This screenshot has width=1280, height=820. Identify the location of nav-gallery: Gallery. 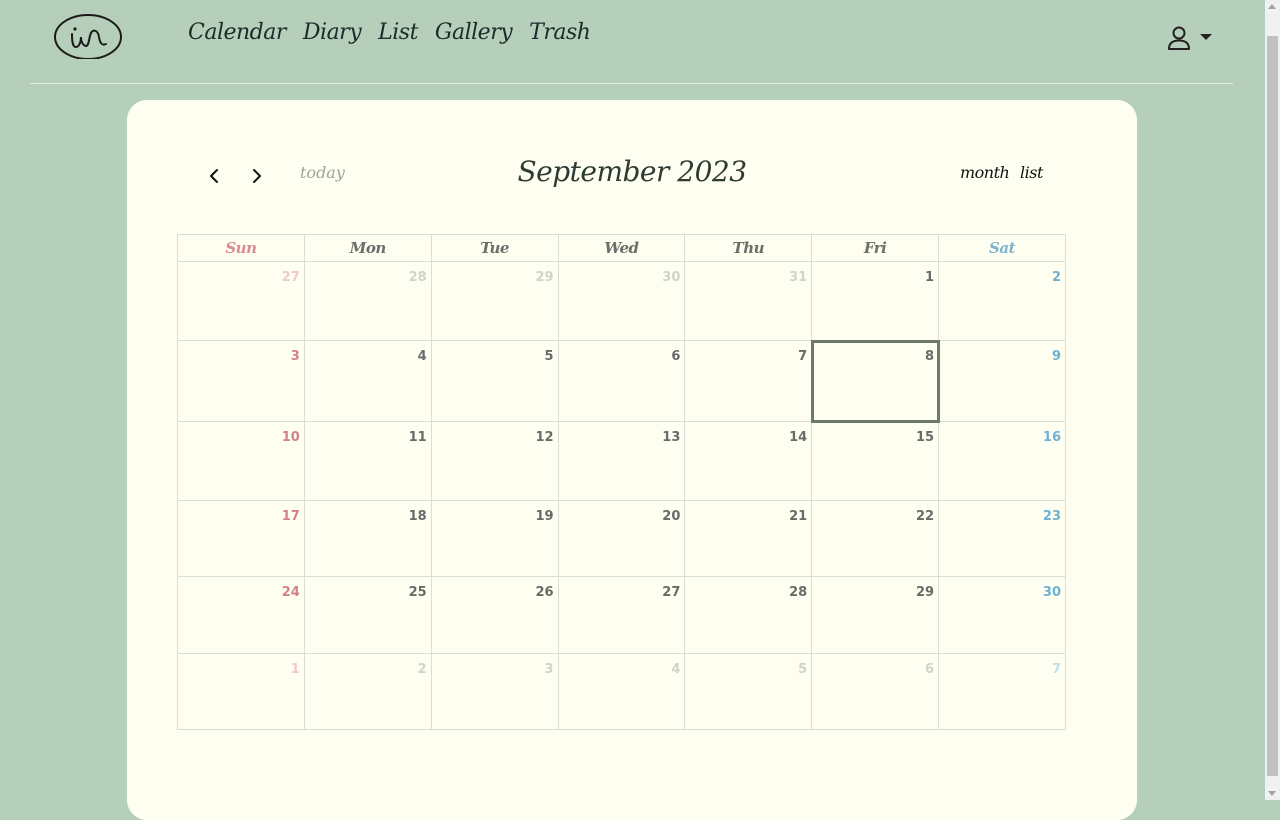
(474, 32).